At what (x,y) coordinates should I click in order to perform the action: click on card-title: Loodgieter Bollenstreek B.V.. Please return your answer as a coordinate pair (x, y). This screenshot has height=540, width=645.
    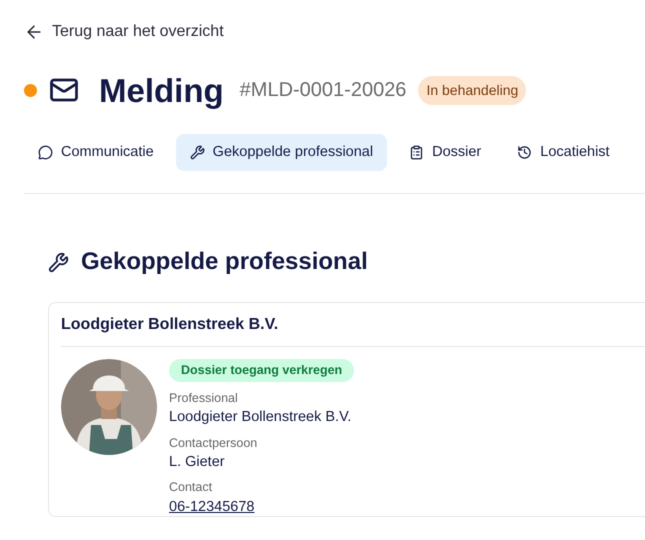
    Looking at the image, I should click on (169, 325).